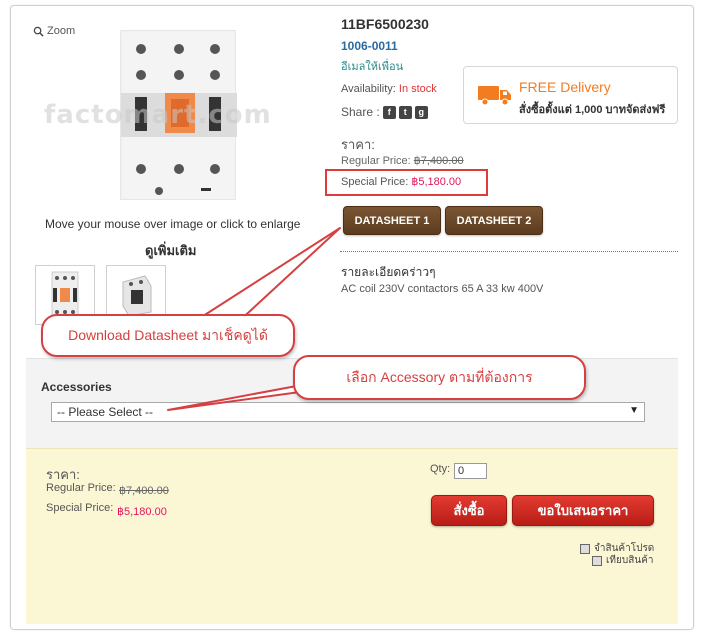  Describe the element at coordinates (583, 510) in the screenshot. I see `request-quote-button: ขอใบเสนอราคา` at that location.